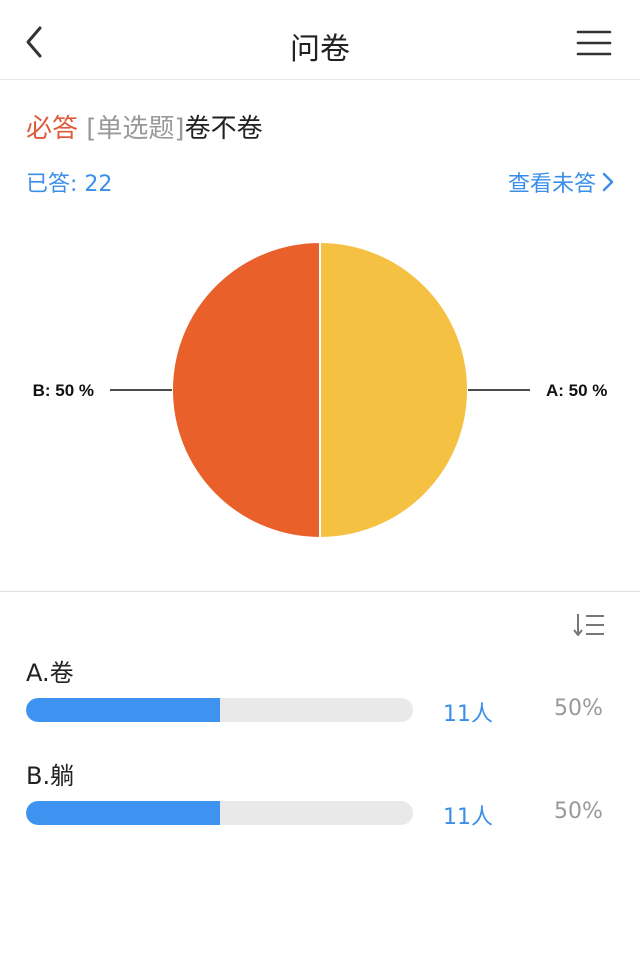 The image size is (640, 971). I want to click on question-title: 卷不卷, so click(223, 129).